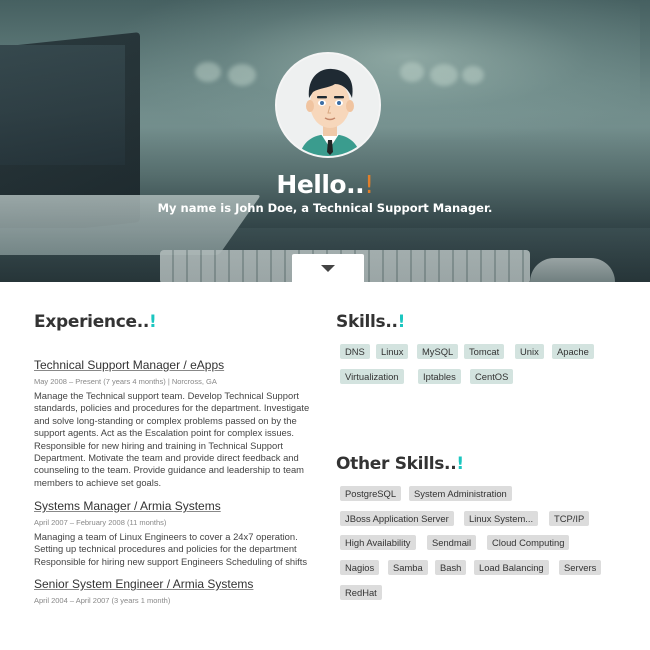 The width and height of the screenshot is (650, 650). Describe the element at coordinates (484, 351) in the screenshot. I see `skill-tag: Tomcat` at that location.